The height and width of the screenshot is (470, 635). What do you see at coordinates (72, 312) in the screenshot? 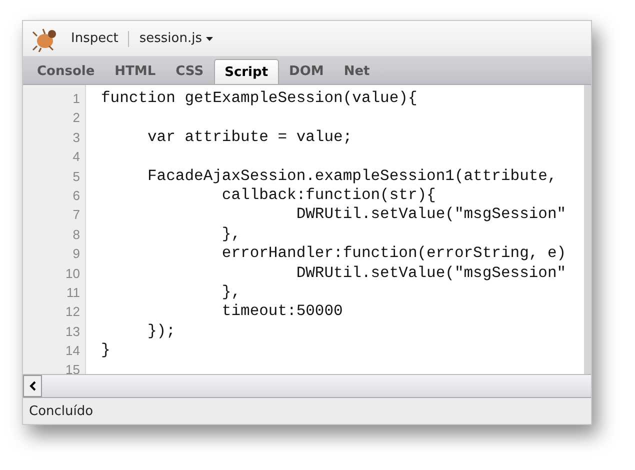
I see `line-number: 12` at bounding box center [72, 312].